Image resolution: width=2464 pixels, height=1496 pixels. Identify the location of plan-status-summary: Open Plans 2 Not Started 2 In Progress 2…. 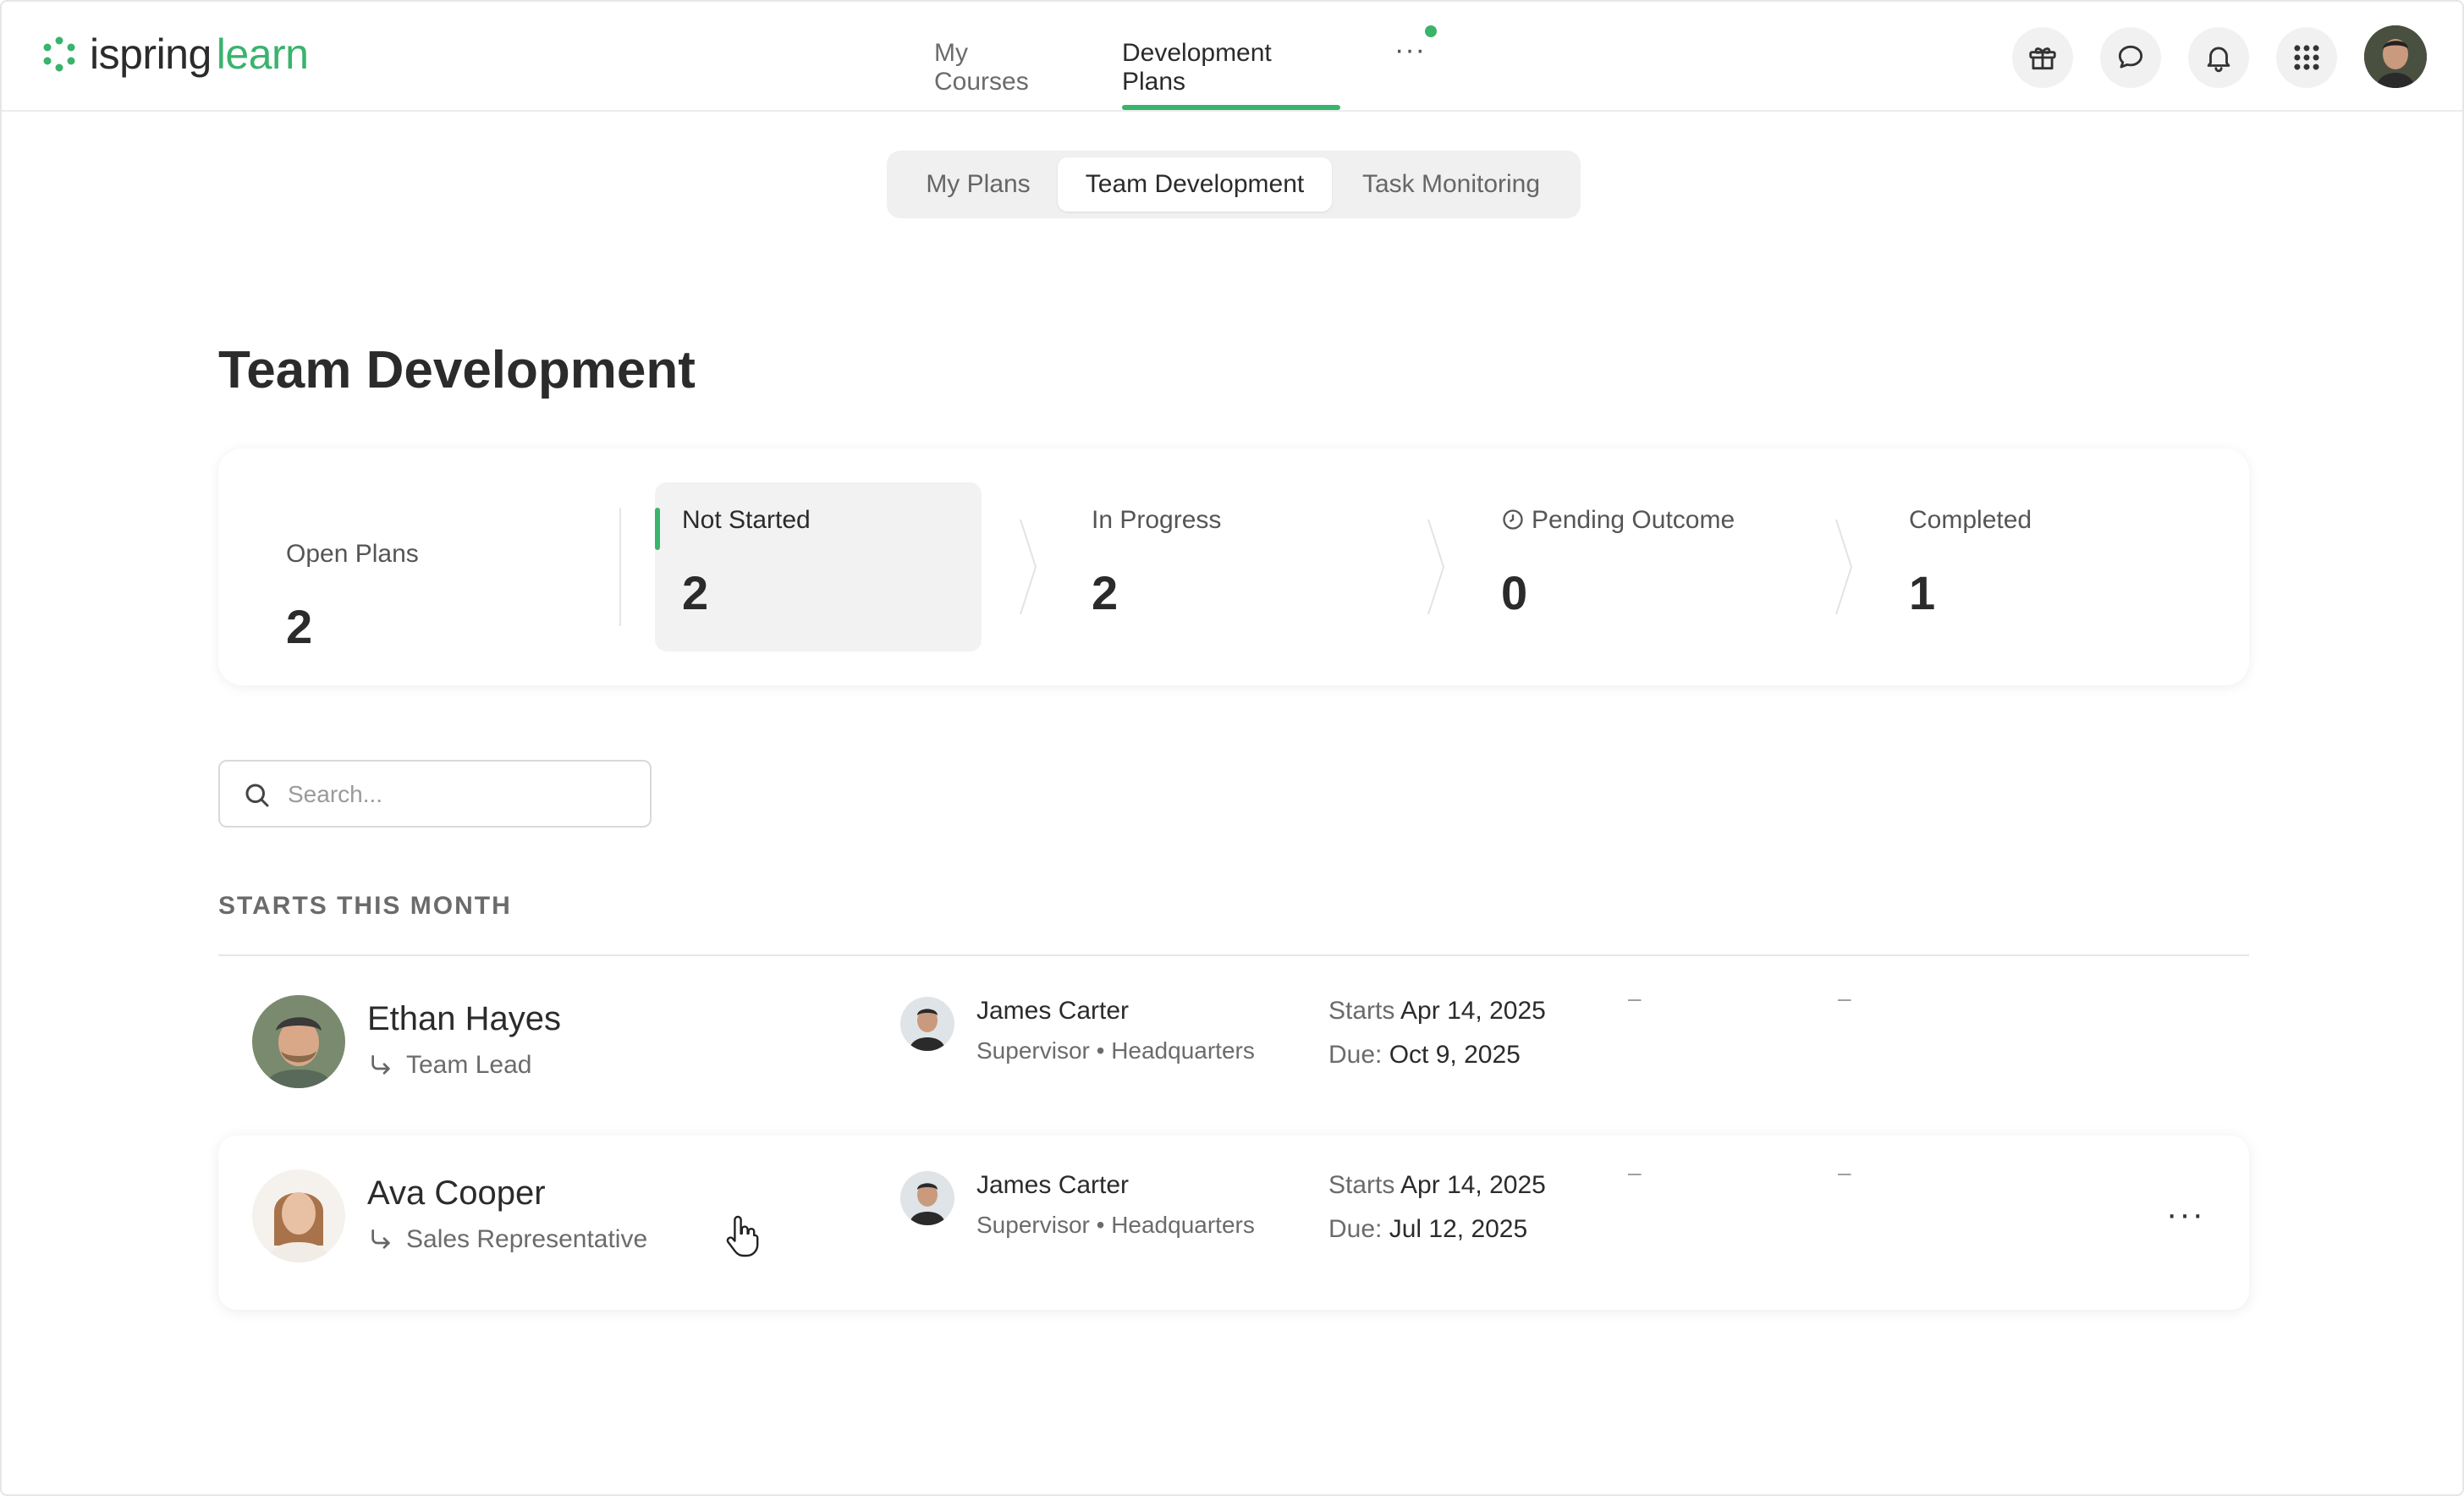
(1233, 566).